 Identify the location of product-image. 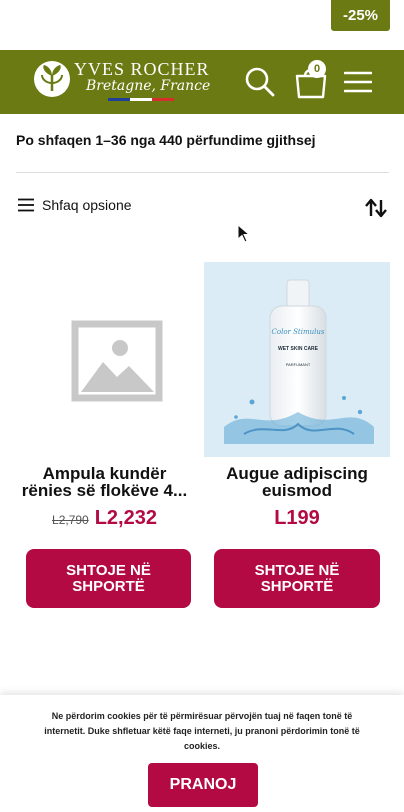
(104, 359).